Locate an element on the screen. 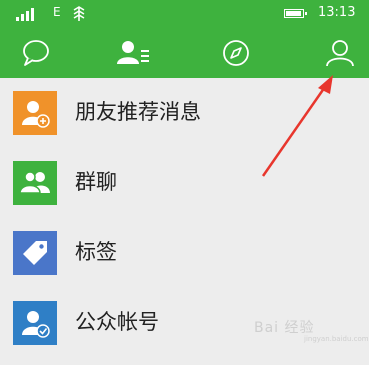  network-type: E is located at coordinates (57, 12).